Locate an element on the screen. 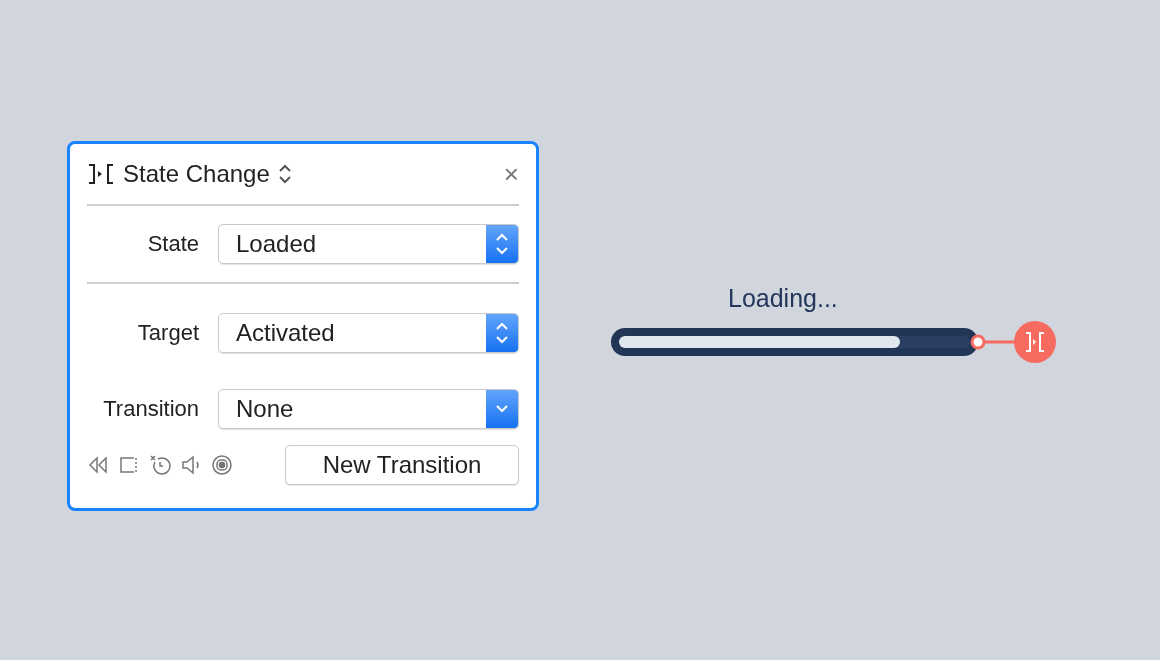  state-change-icon is located at coordinates (101, 174).